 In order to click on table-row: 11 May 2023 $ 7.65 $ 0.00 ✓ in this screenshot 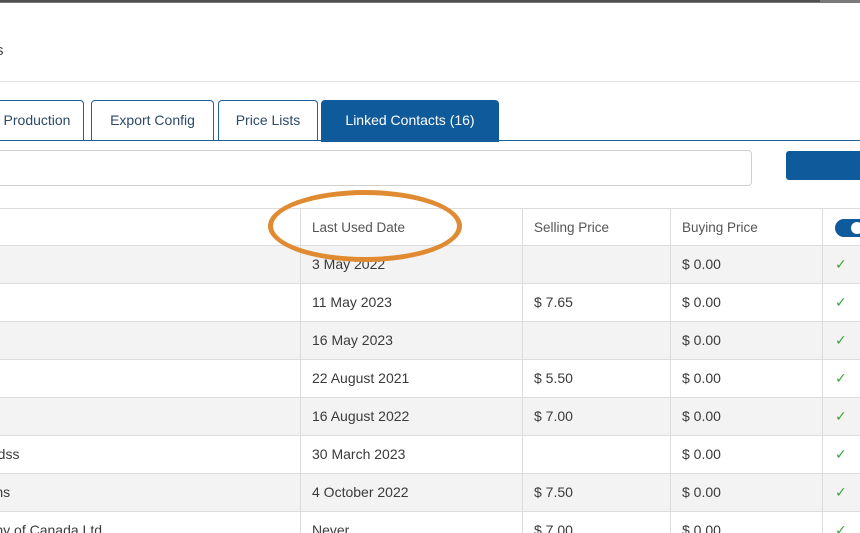, I will do `click(430, 303)`.